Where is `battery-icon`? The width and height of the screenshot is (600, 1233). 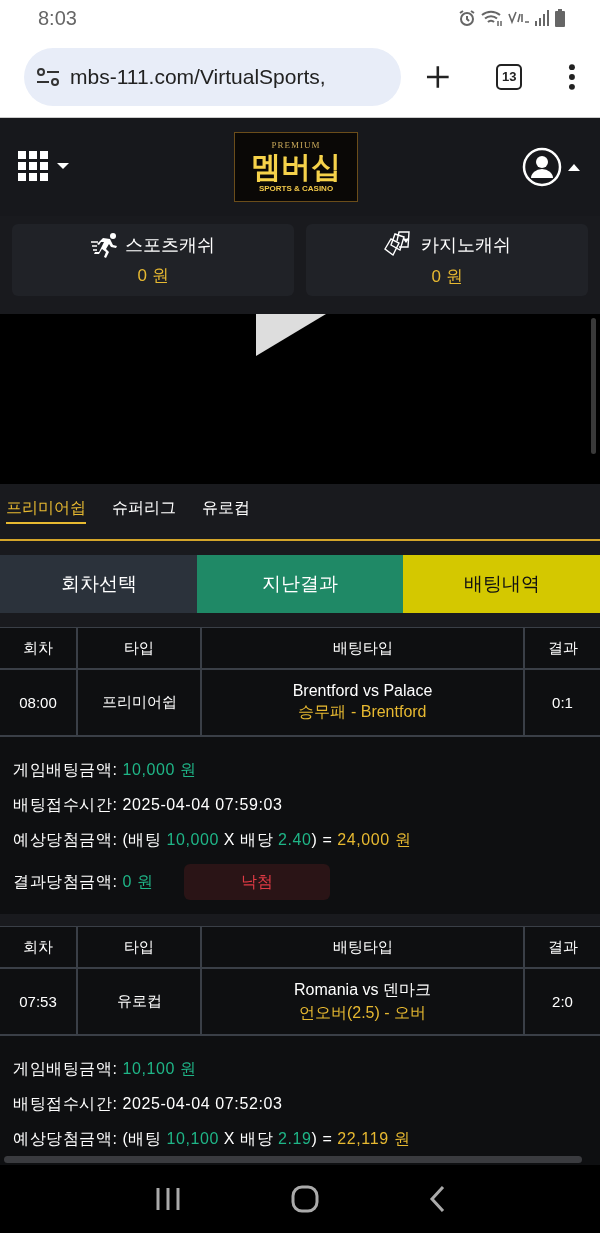
battery-icon is located at coordinates (560, 18).